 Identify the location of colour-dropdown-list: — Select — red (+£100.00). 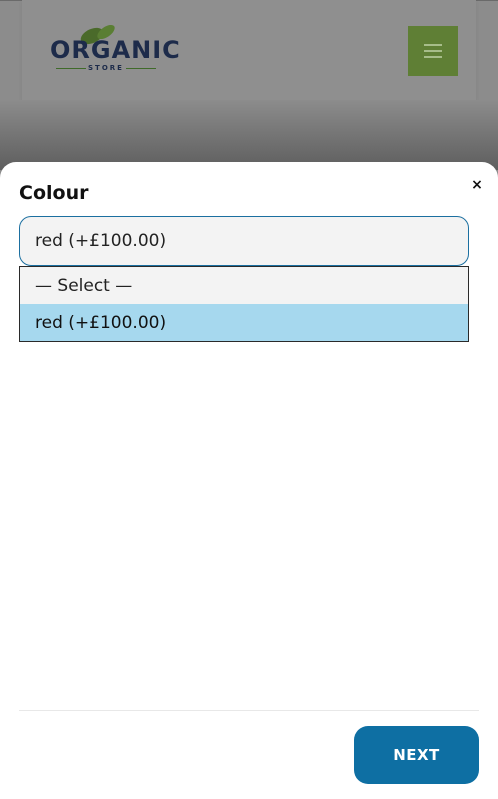
(244, 304).